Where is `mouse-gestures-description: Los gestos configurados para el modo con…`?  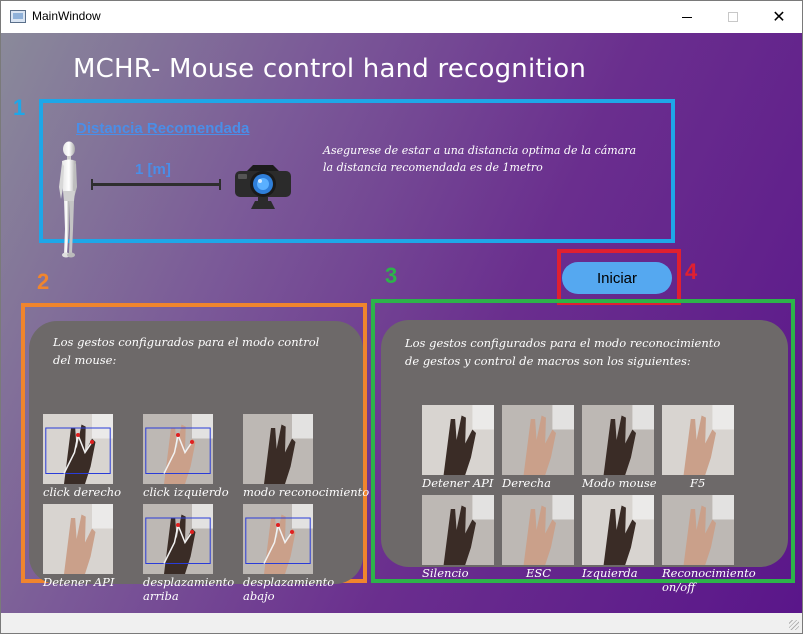
mouse-gestures-description: Los gestos configurados para el modo con… is located at coordinates (186, 351).